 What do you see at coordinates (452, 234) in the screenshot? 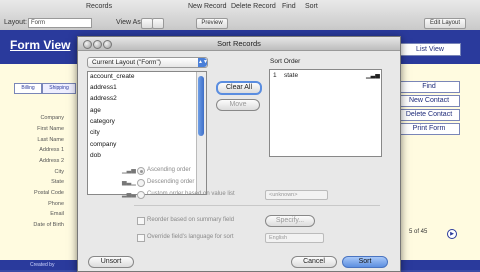
I see `next-record-icon: ▶` at bounding box center [452, 234].